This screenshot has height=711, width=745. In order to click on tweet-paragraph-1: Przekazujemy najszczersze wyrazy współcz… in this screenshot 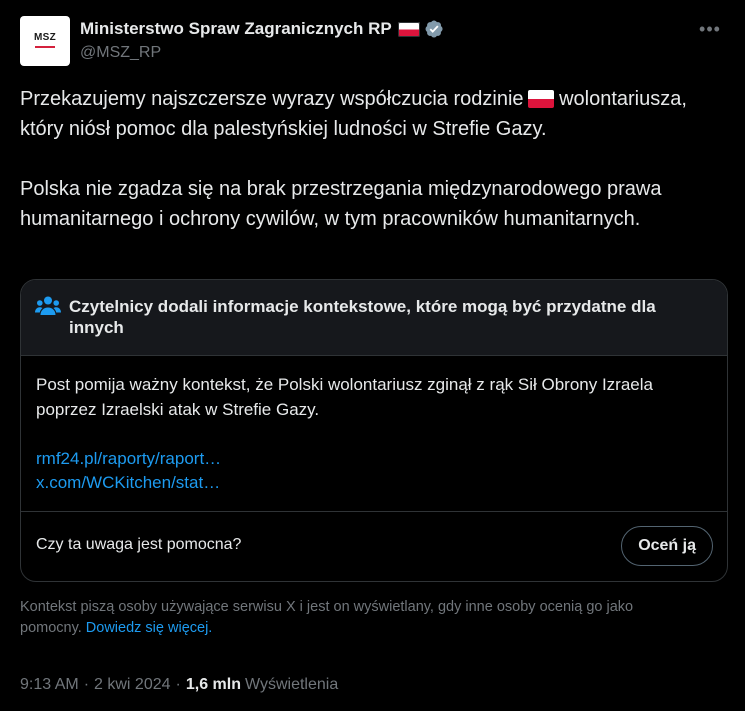, I will do `click(370, 114)`.